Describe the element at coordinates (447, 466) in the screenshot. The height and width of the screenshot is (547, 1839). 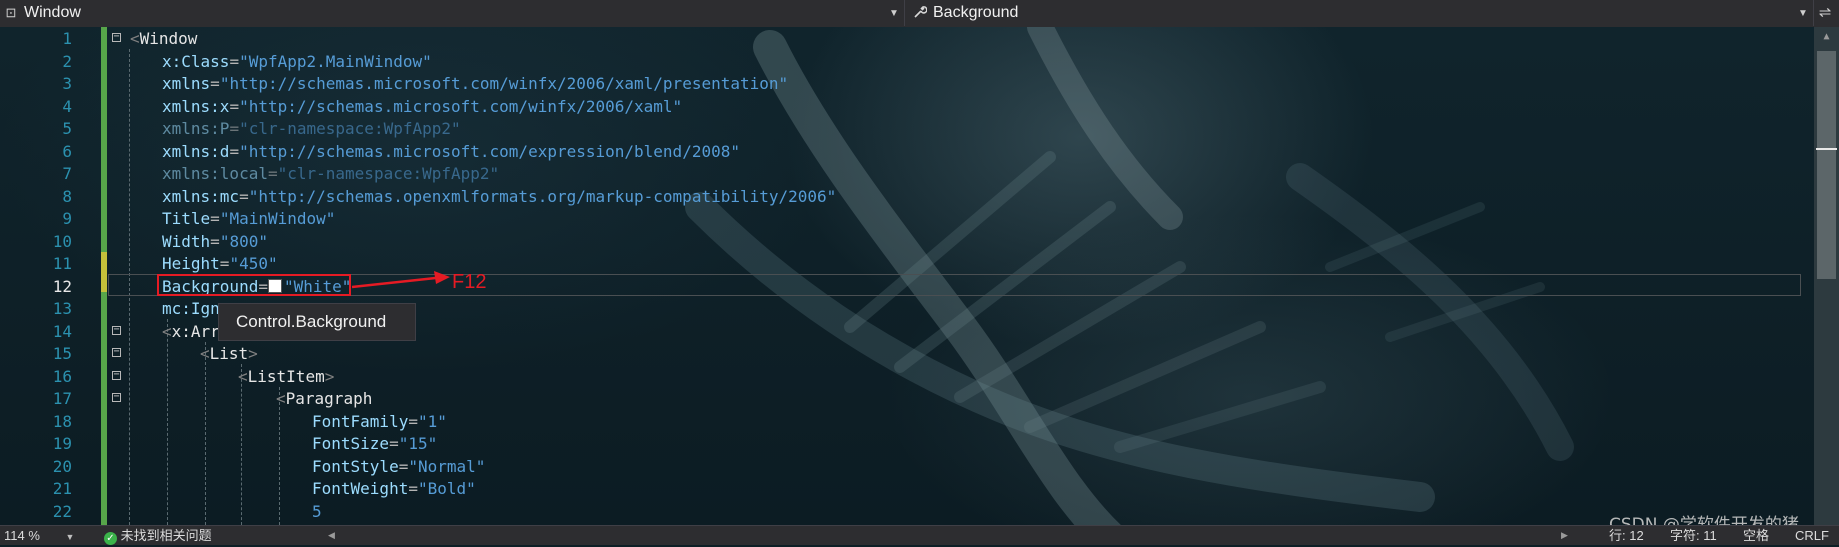
I see `code-token: "Normal"` at that location.